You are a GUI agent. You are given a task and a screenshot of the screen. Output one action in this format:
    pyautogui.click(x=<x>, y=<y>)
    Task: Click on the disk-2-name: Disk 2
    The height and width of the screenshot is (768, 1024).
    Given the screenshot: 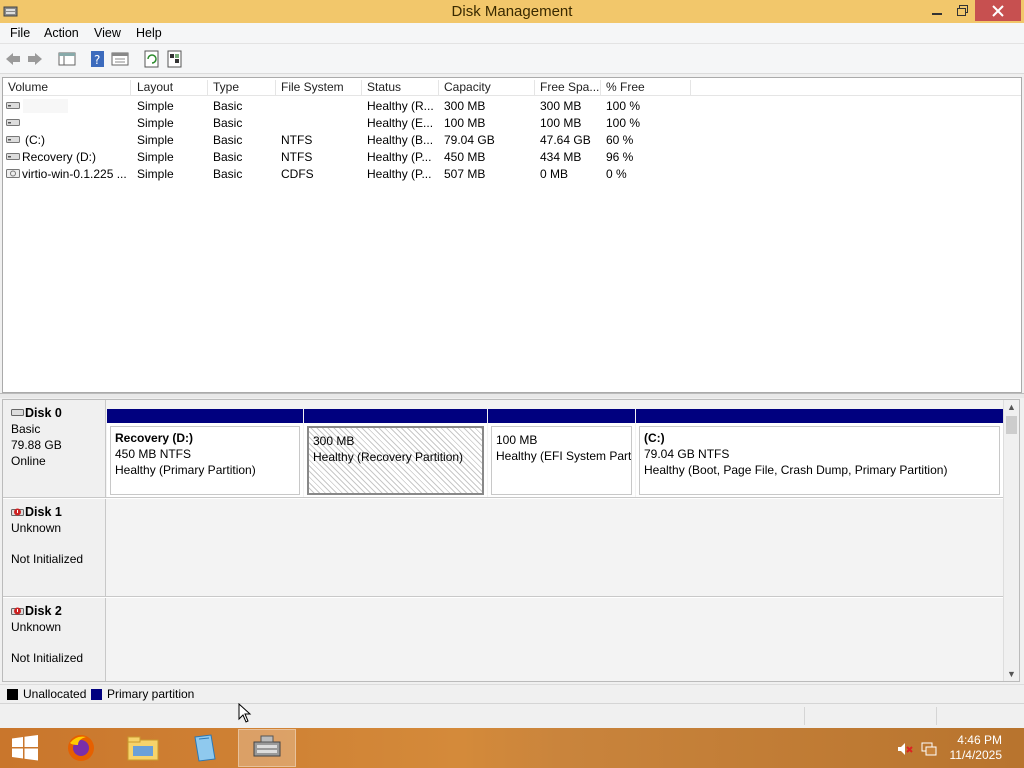 What is the action you would take?
    pyautogui.click(x=58, y=611)
    